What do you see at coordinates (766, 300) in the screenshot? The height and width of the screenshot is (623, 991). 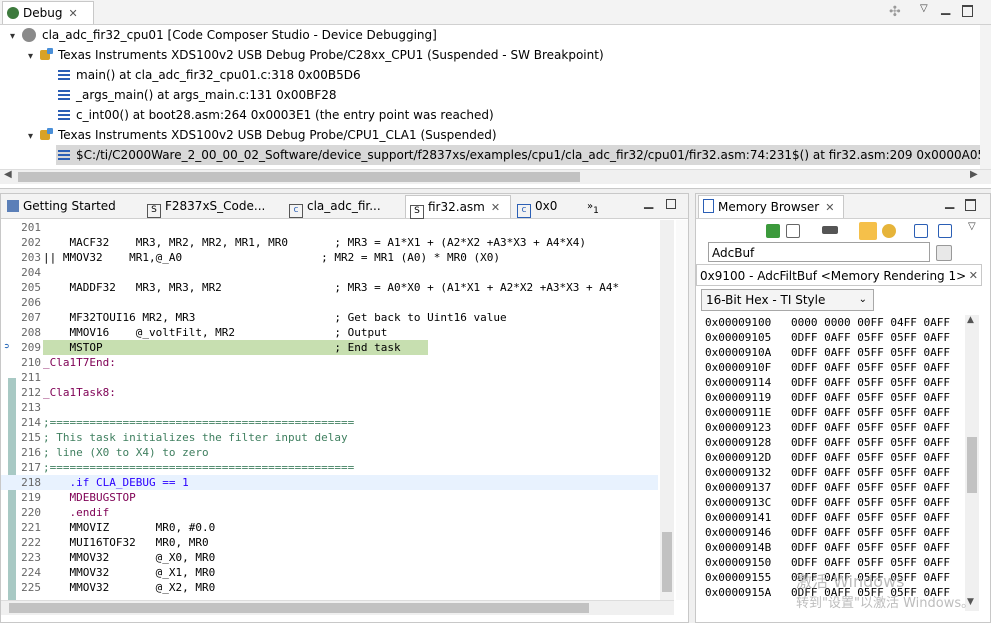 I see `format-select-value: 16-Bit Hex - TI Style` at bounding box center [766, 300].